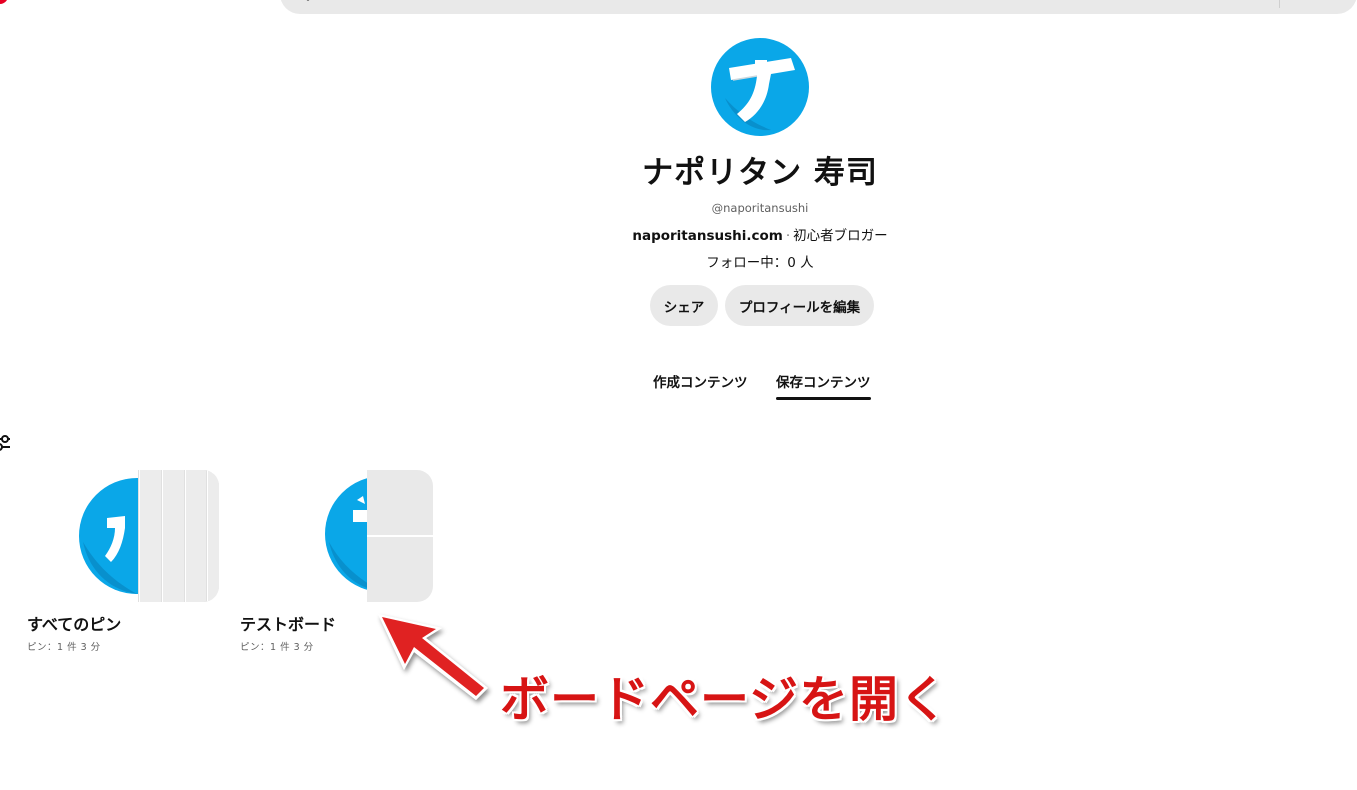 This screenshot has height=790, width=1357. I want to click on profile-bio-line: naporitansushi.com · 初心者ブロガー, so click(760, 234).